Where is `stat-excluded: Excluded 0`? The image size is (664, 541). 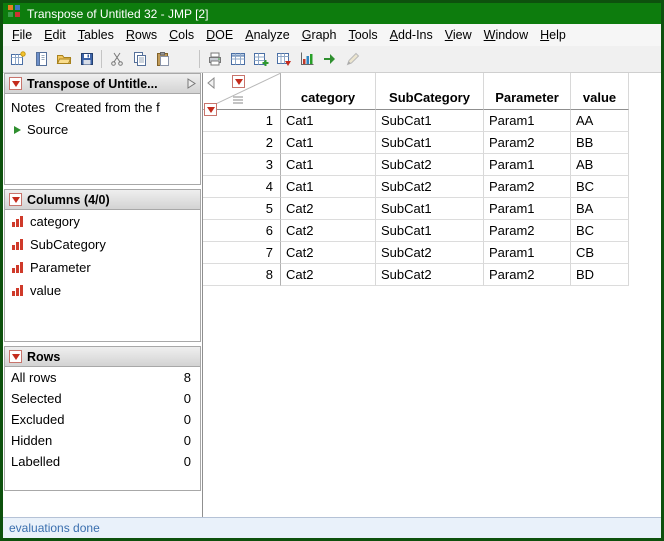
stat-excluded: Excluded 0 is located at coordinates (102, 419).